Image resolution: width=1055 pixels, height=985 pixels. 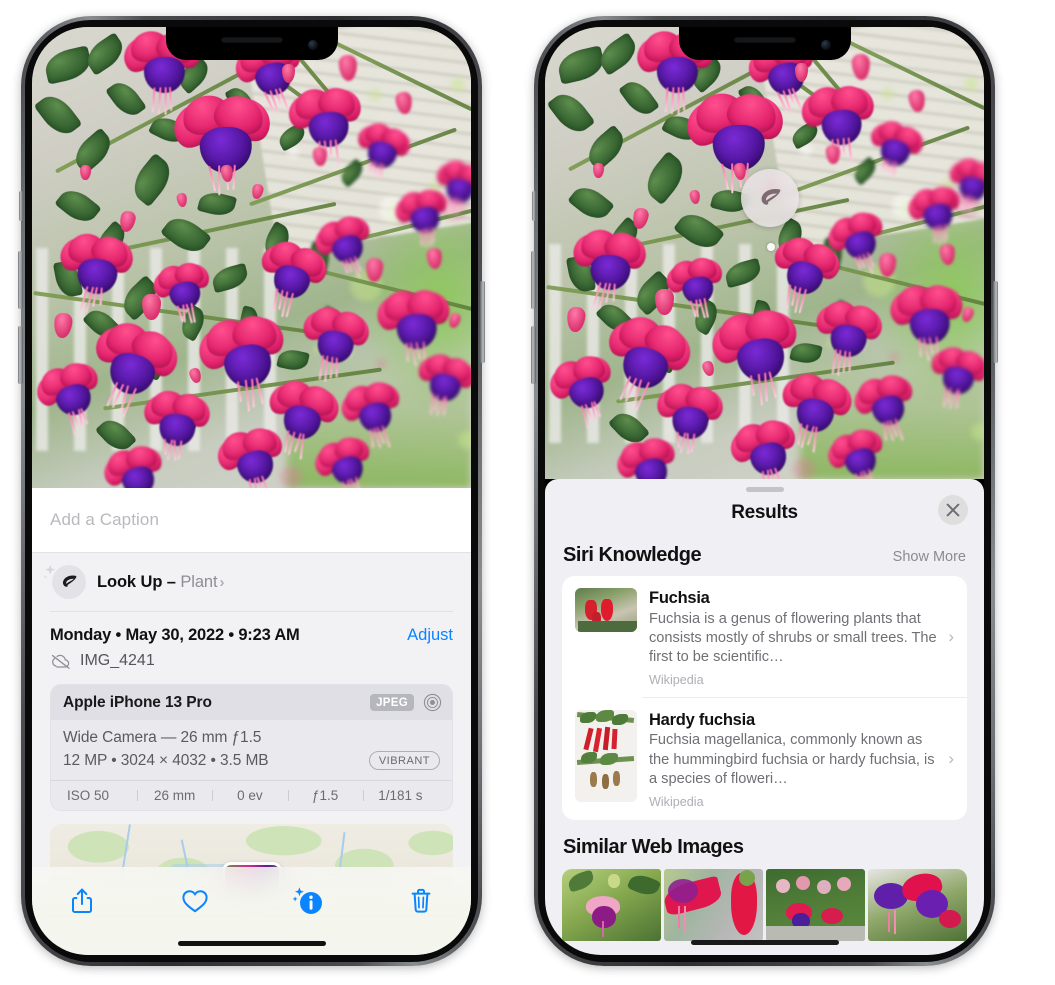 I want to click on leaf-icon, so click(x=771, y=196).